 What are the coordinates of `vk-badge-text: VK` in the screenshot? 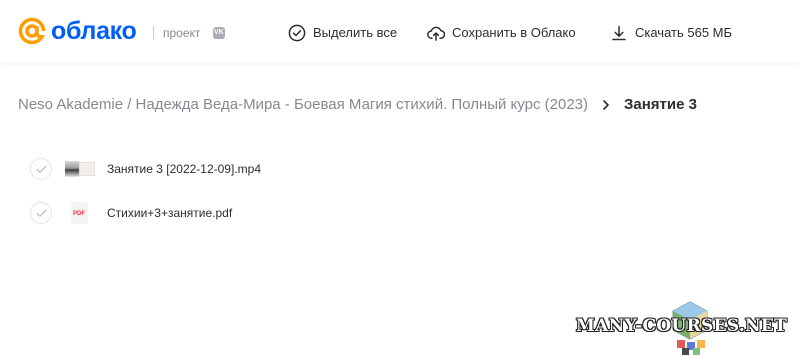 It's located at (219, 32).